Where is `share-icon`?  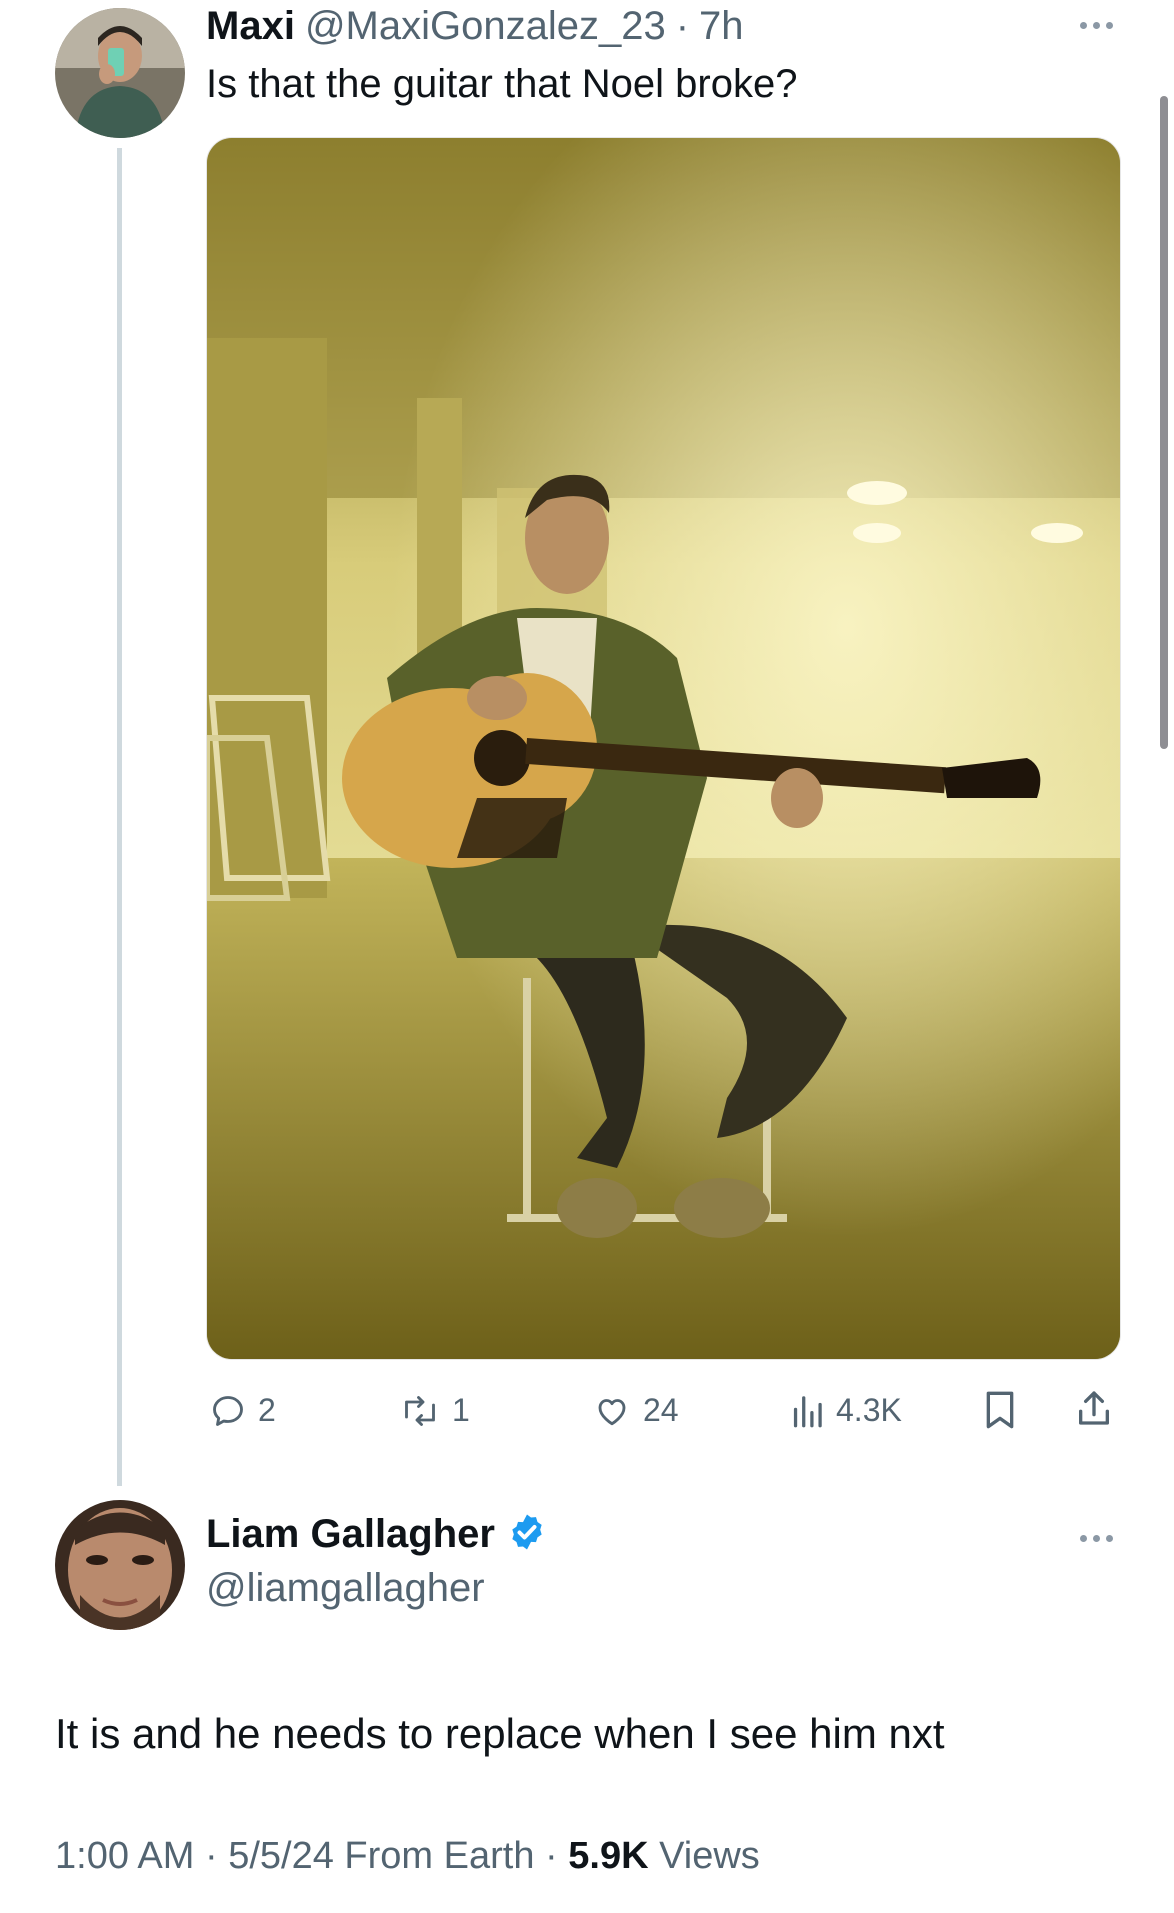 share-icon is located at coordinates (1094, 1408).